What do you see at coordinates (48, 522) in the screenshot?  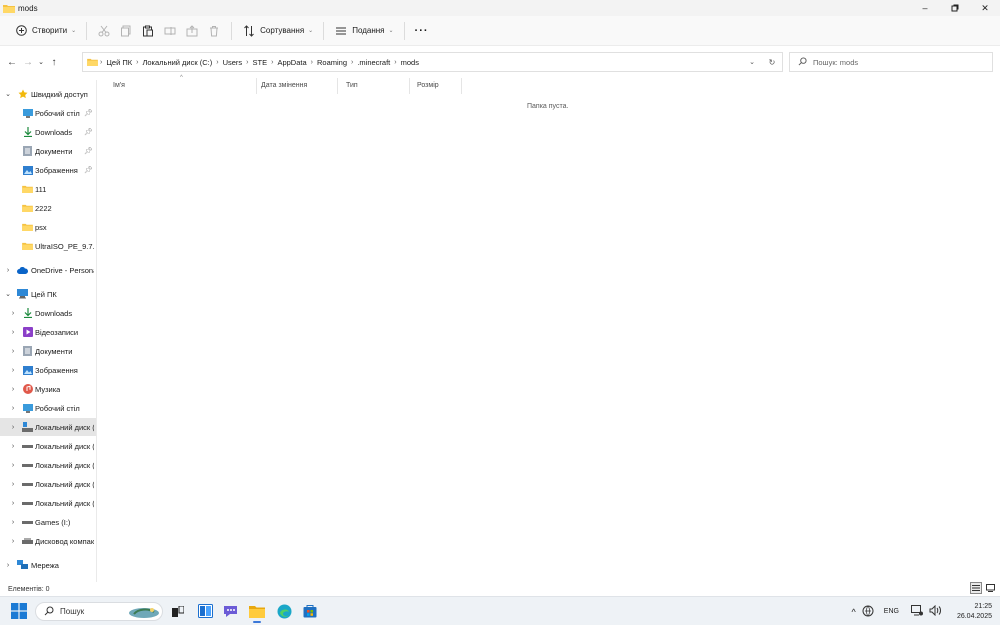 I see `sidebar-item-drive-games: › Games (I:)` at bounding box center [48, 522].